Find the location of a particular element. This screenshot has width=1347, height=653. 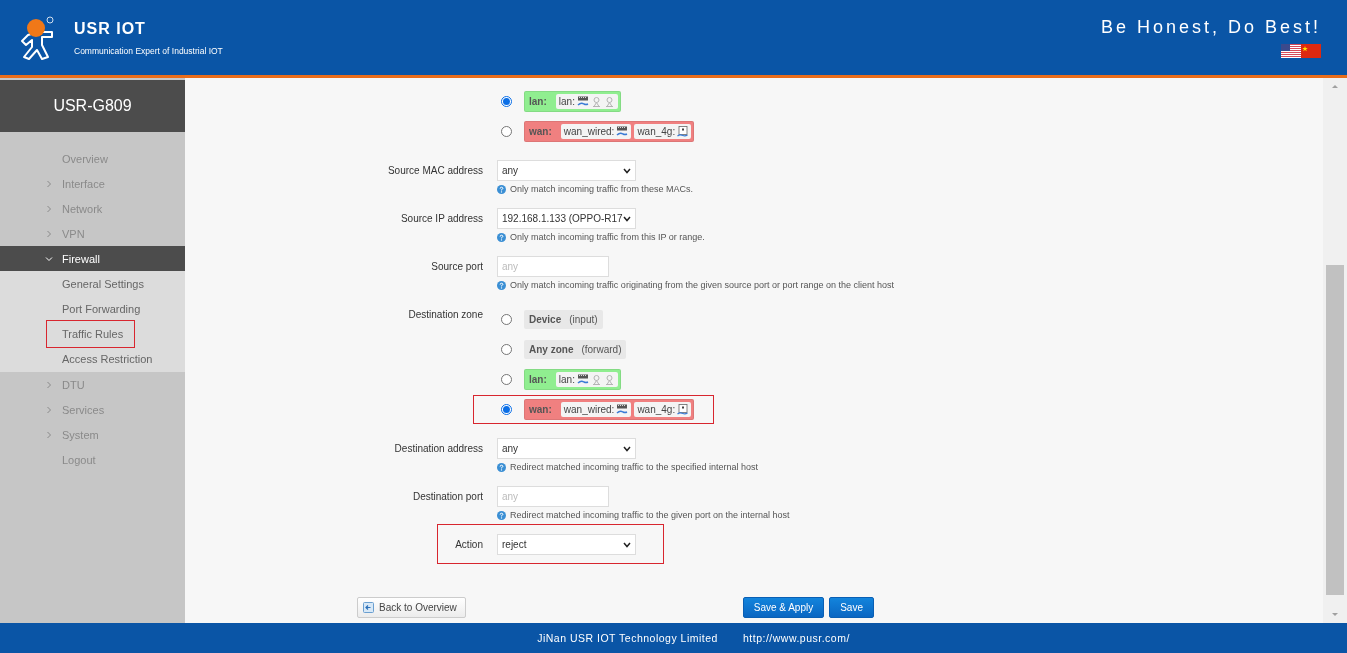

field-label: Action is located at coordinates (468, 545).